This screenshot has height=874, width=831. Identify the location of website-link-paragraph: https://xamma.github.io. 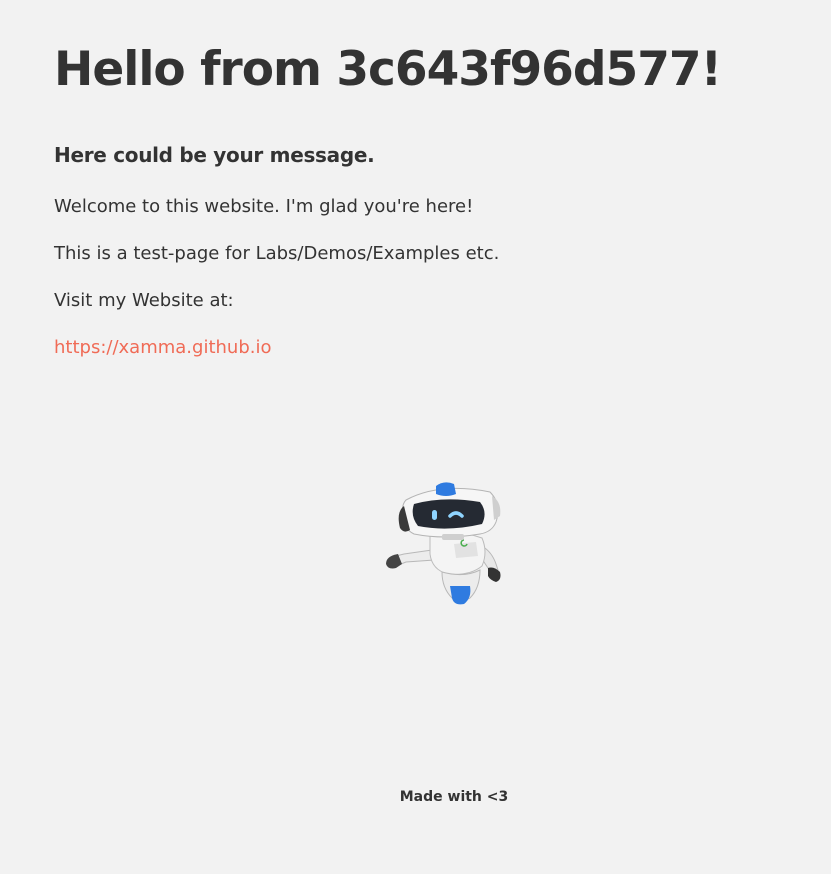
(163, 347).